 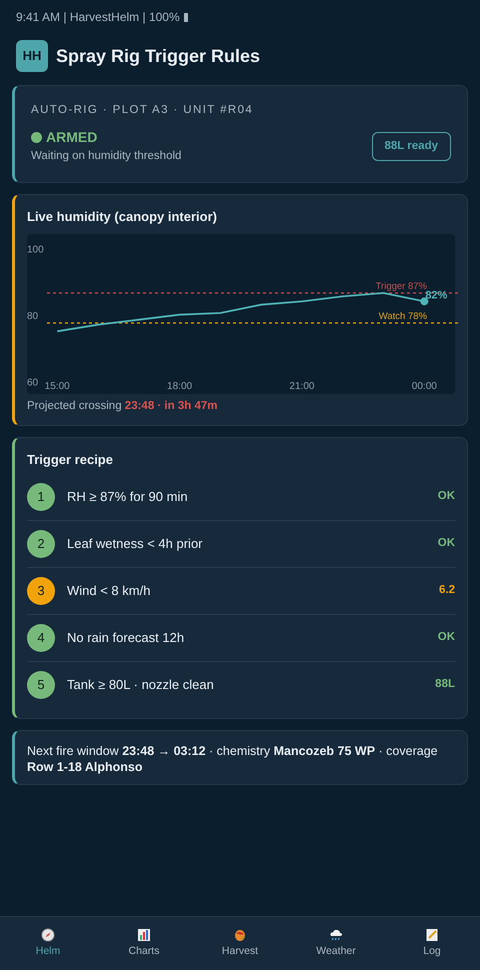 I want to click on nav-tab: Weather, so click(x=336, y=943).